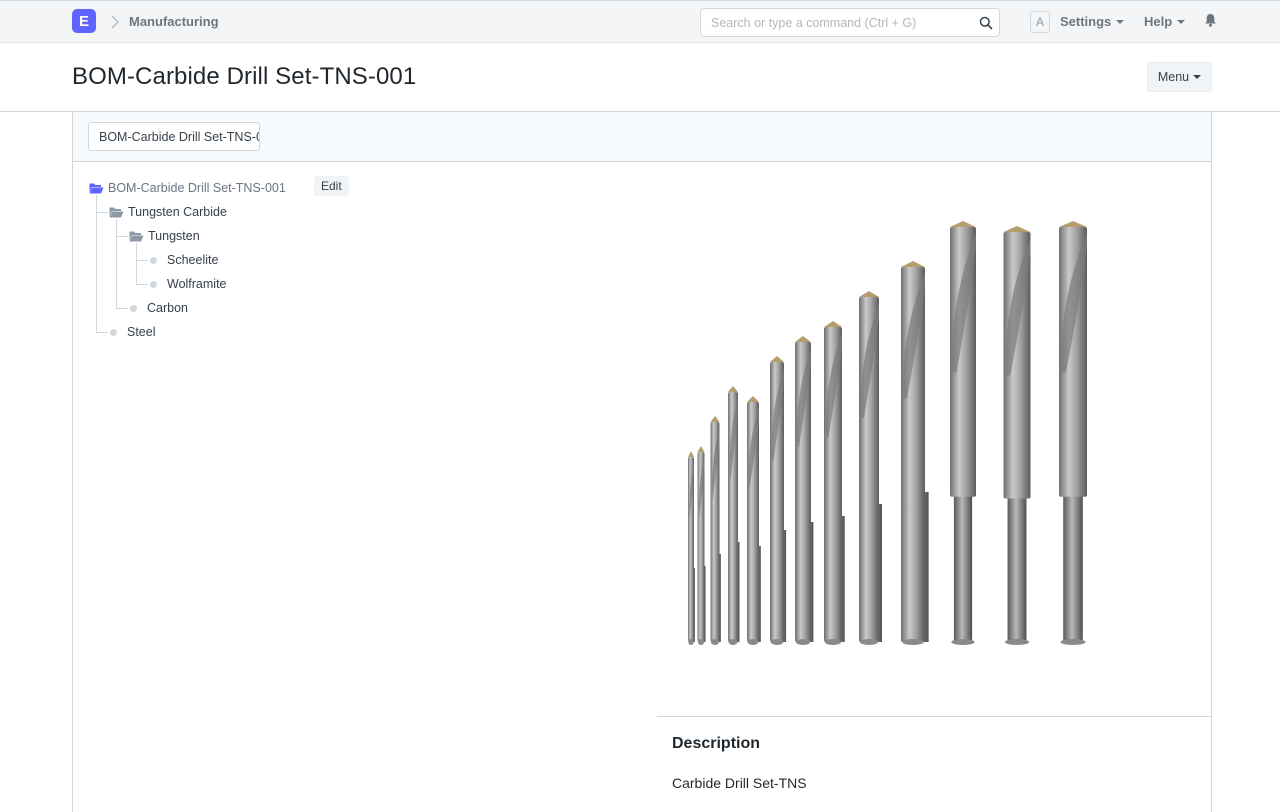 This screenshot has width=1280, height=812. I want to click on menu-button: Menu, so click(1179, 77).